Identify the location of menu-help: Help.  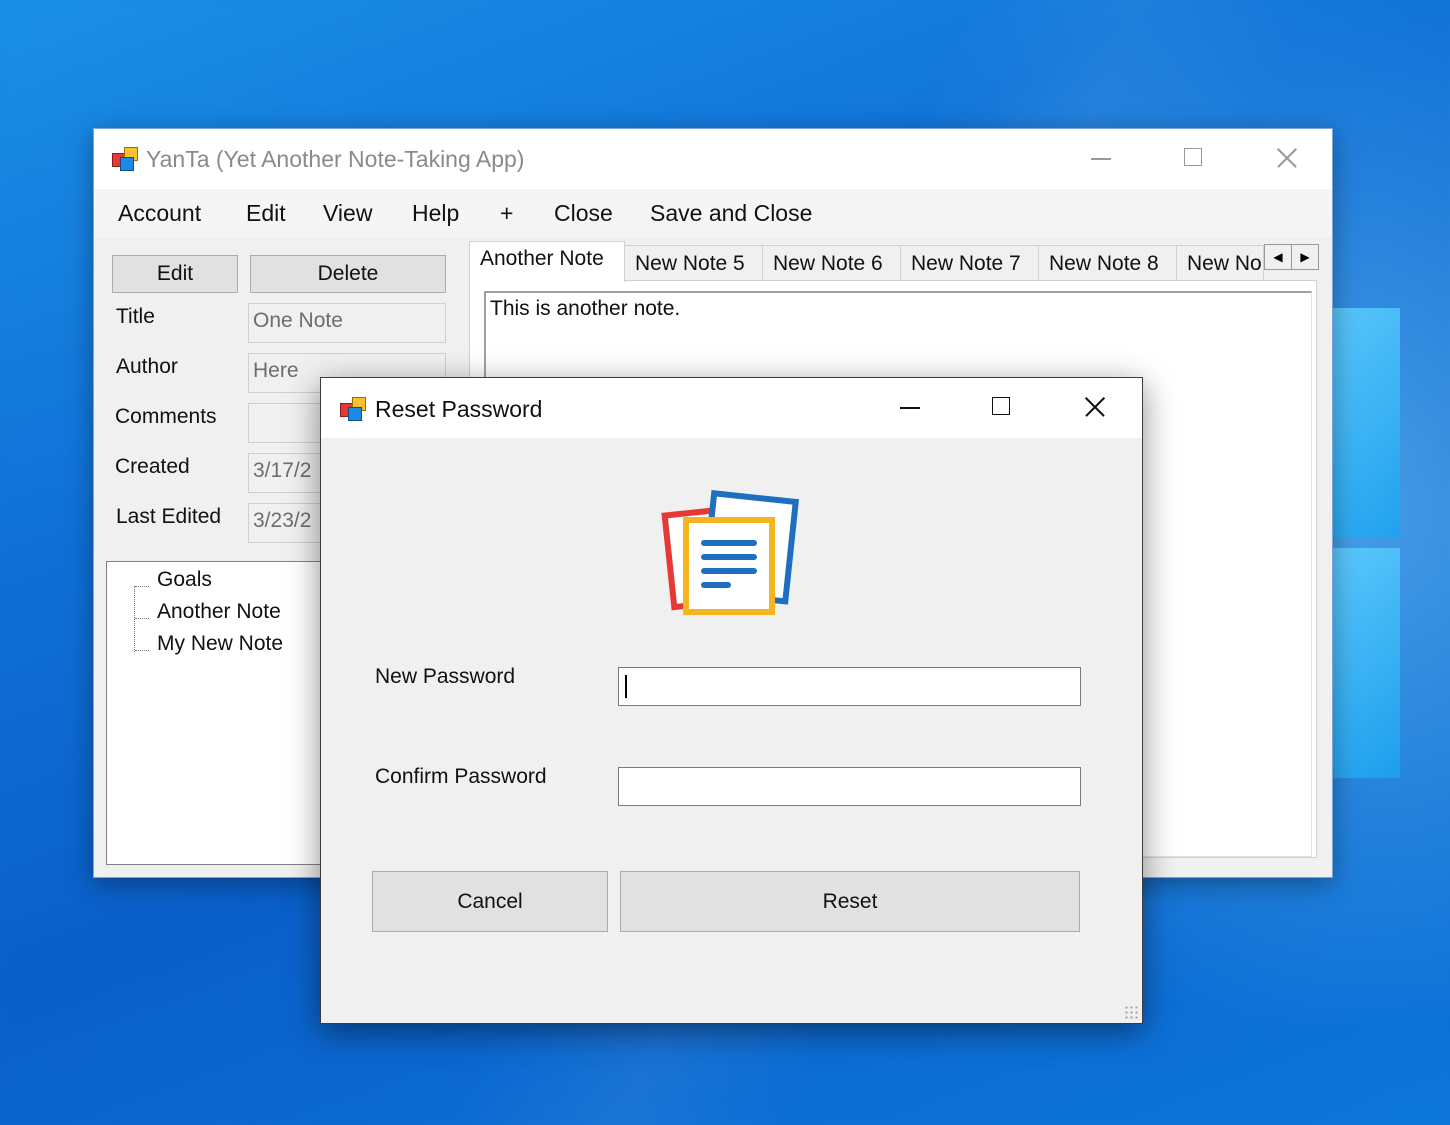
(435, 213).